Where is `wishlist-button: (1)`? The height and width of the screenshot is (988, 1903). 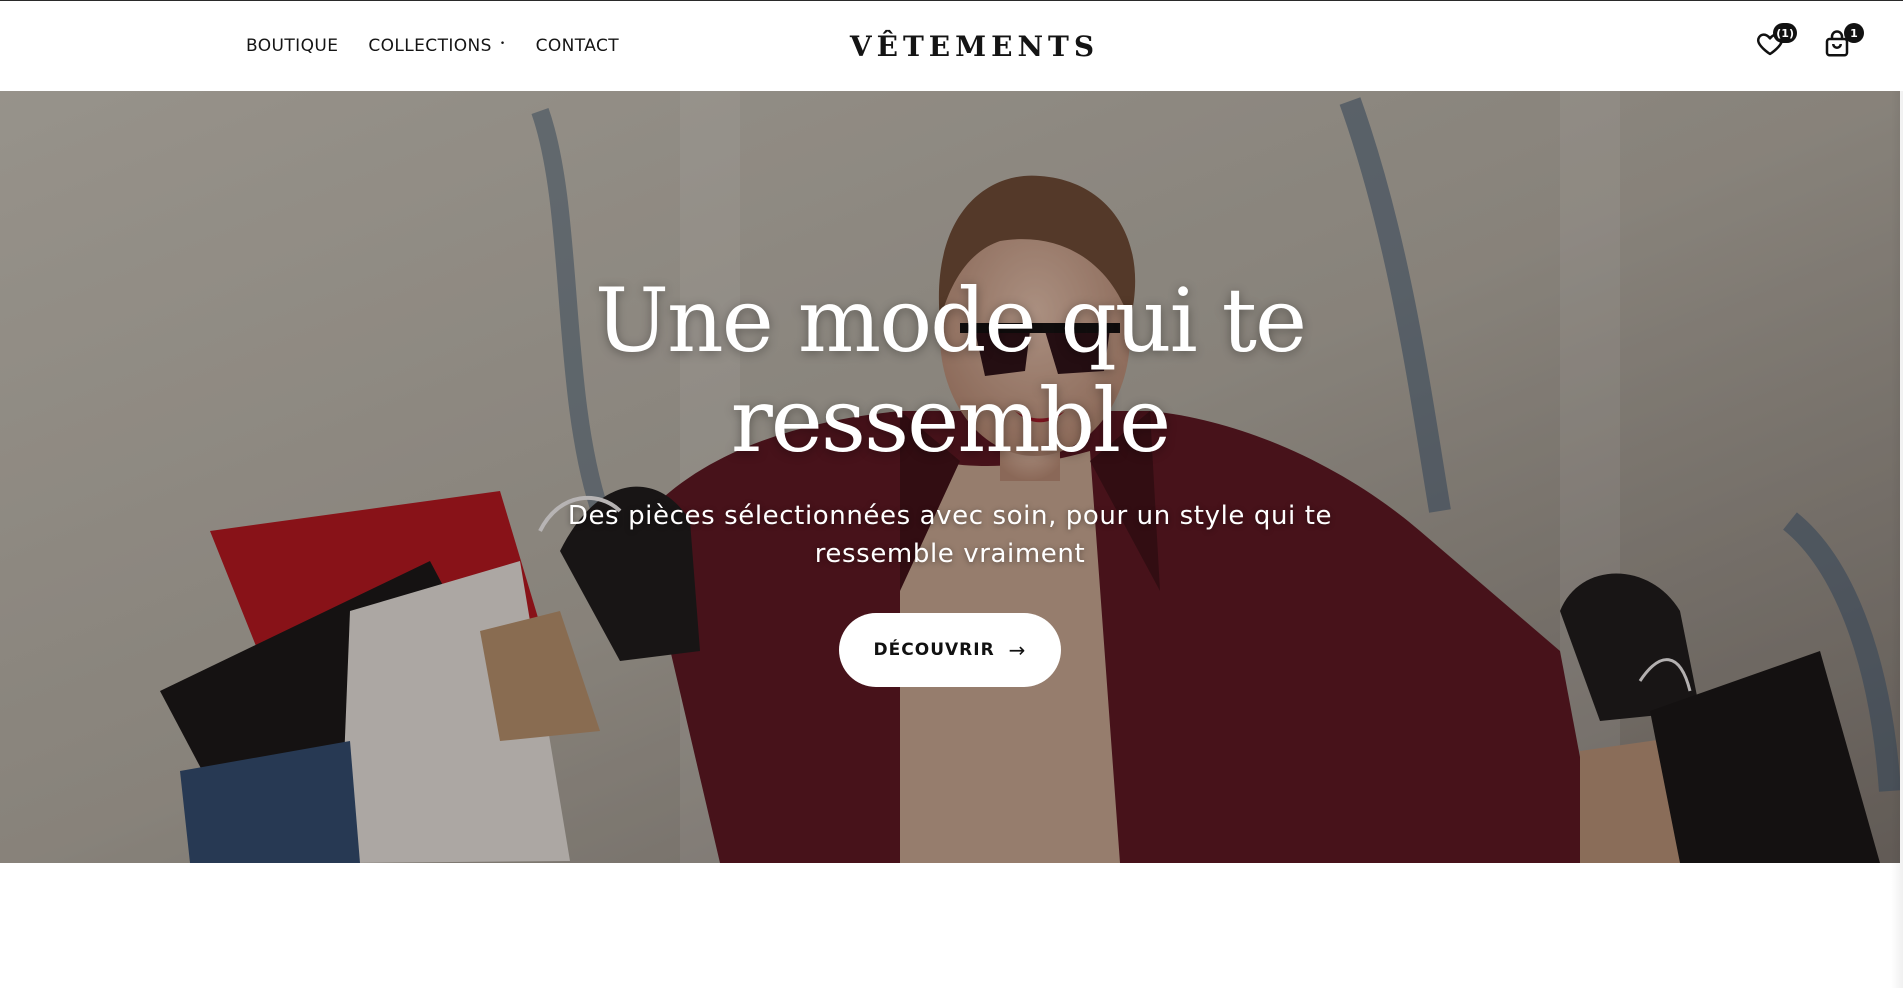 wishlist-button: (1) is located at coordinates (1776, 43).